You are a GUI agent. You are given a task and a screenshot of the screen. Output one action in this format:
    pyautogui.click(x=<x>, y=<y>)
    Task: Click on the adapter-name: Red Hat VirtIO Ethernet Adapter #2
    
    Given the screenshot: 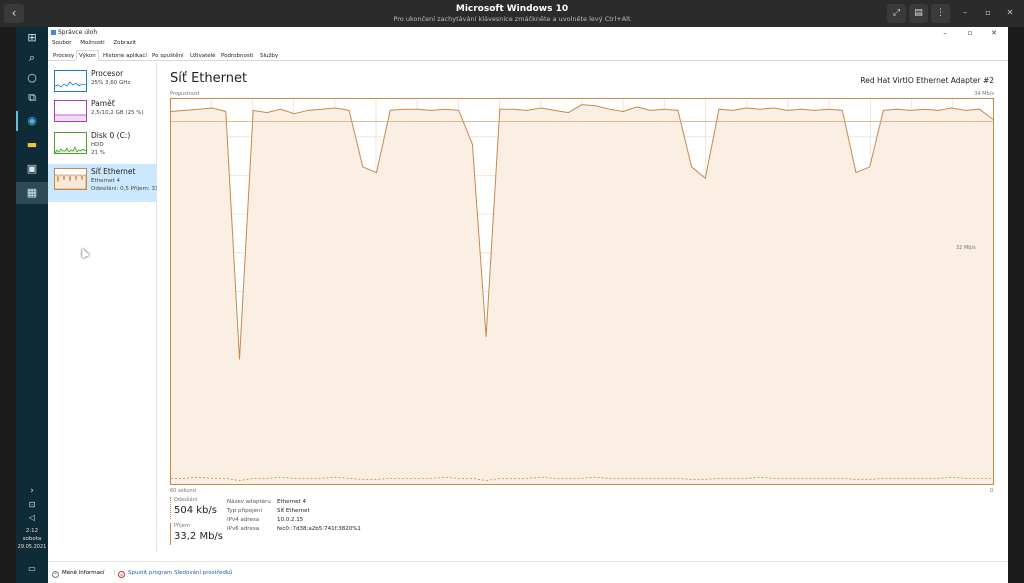 What is the action you would take?
    pyautogui.click(x=927, y=80)
    